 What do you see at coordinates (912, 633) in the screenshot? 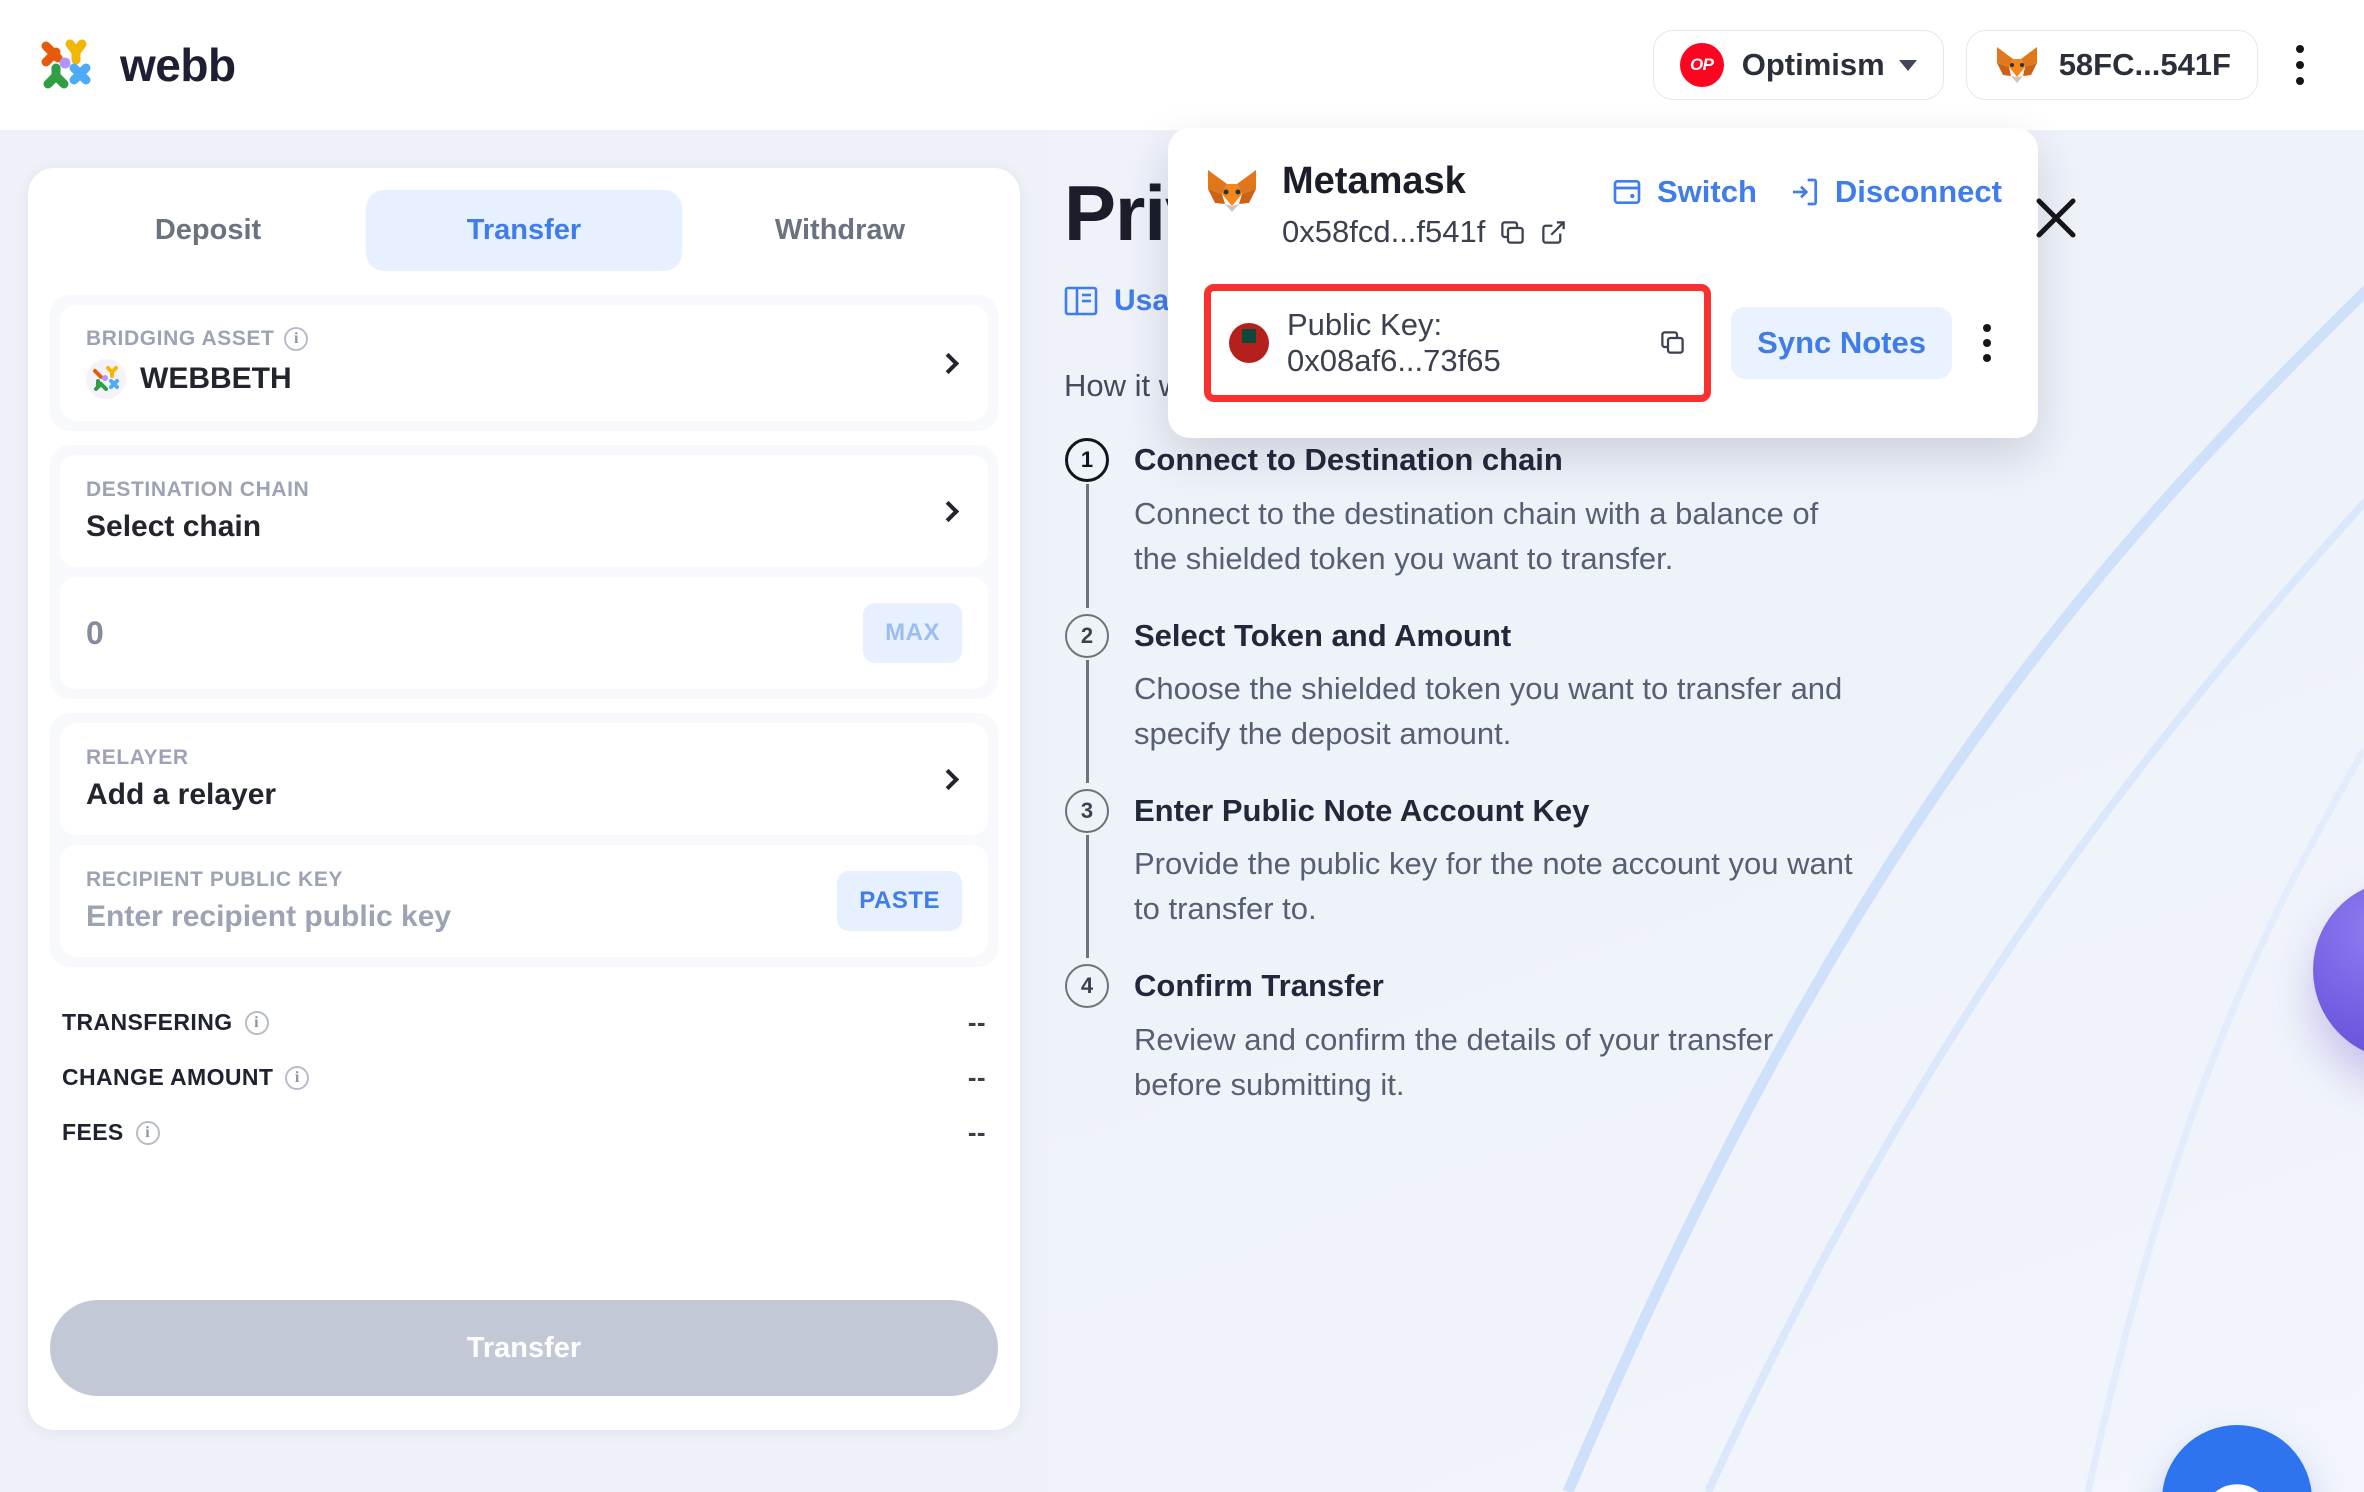
I see `max-button: MAX` at bounding box center [912, 633].